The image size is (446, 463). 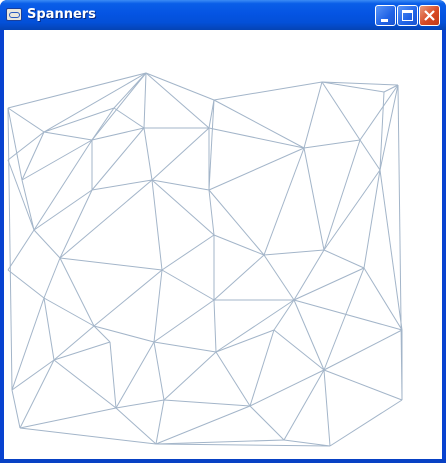 What do you see at coordinates (223, 15) in the screenshot?
I see `title-bar: Spanners` at bounding box center [223, 15].